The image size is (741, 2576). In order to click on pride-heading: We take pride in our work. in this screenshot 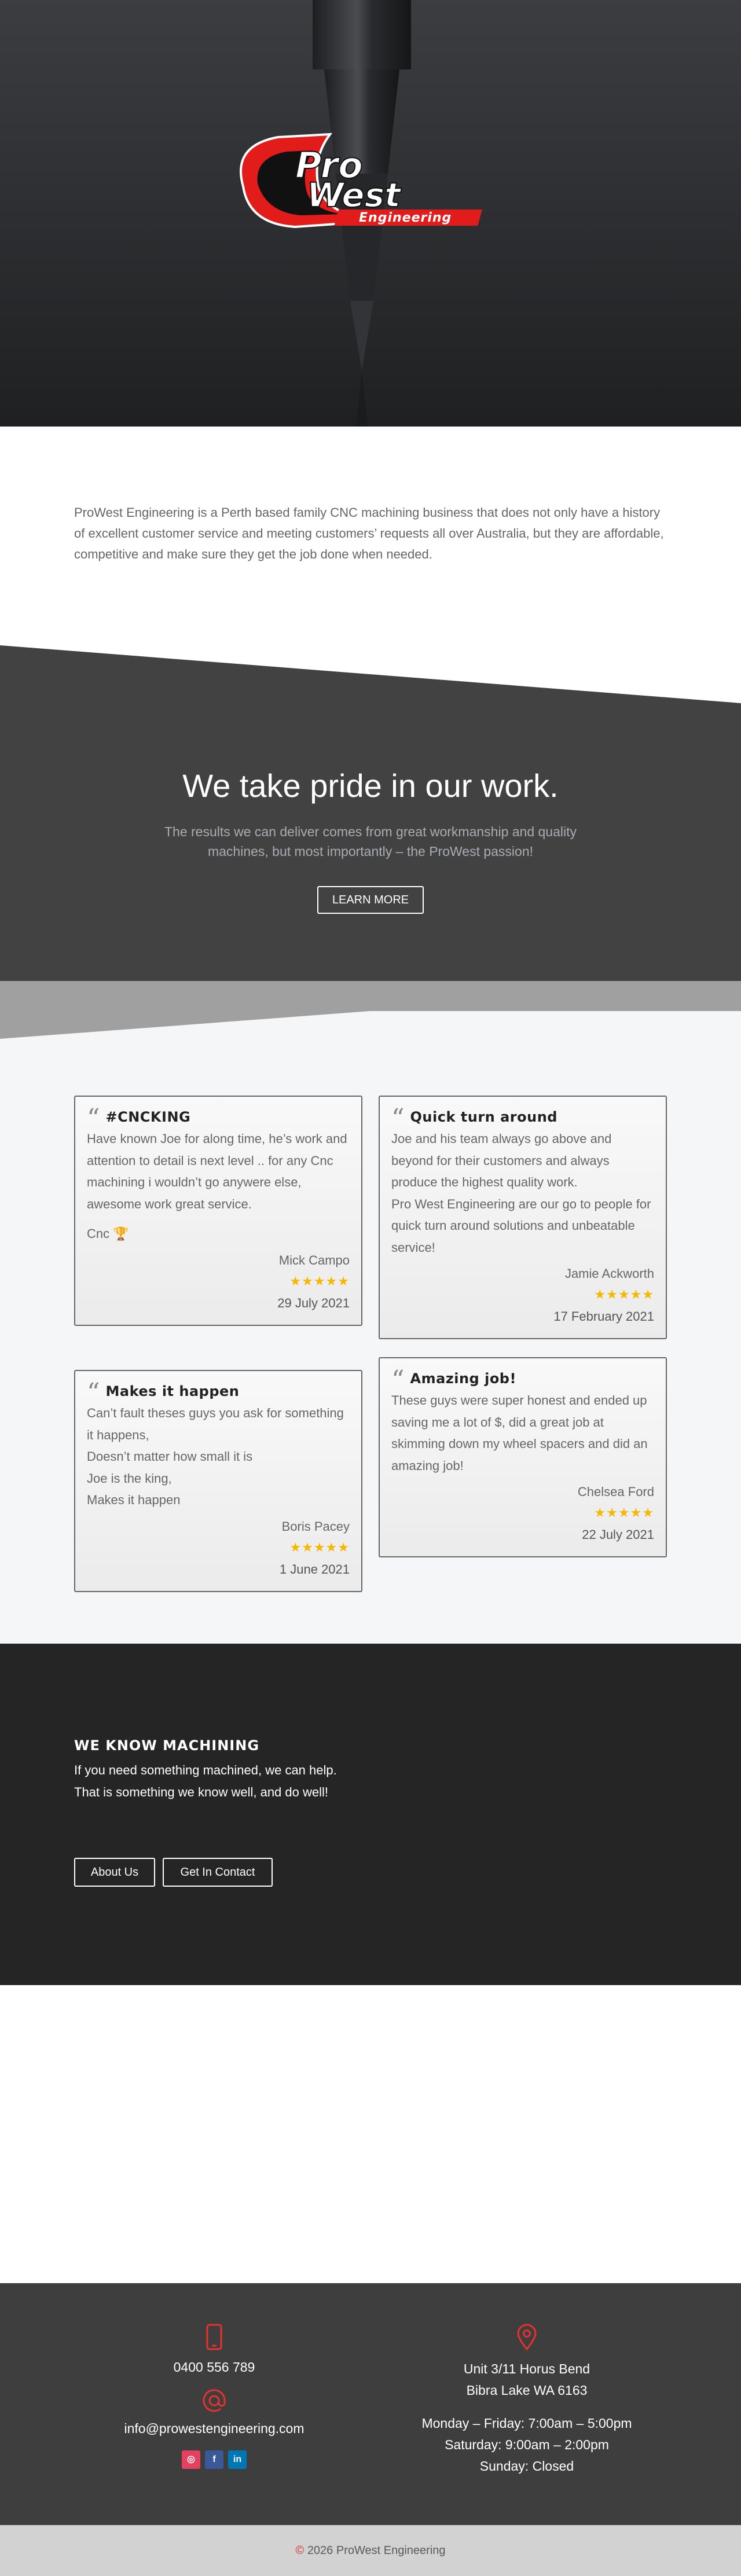, I will do `click(370, 786)`.